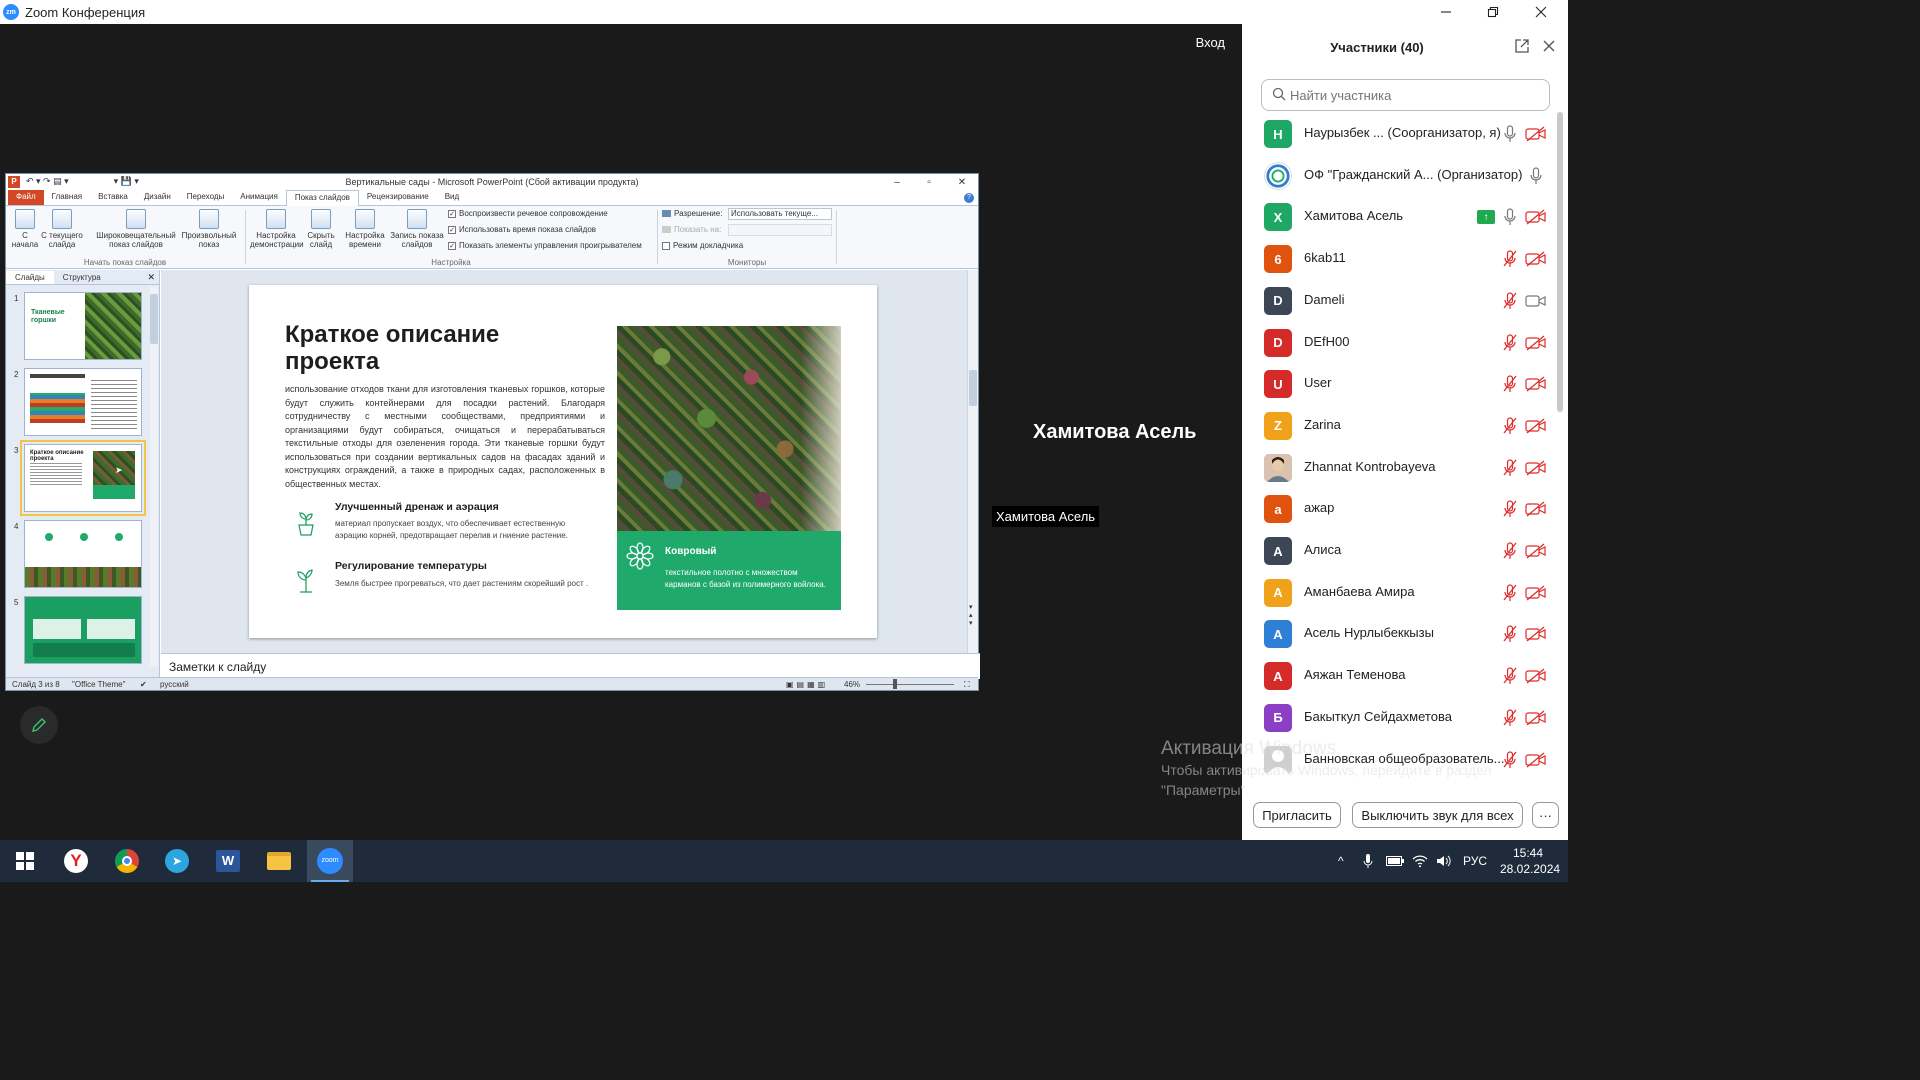 The height and width of the screenshot is (1080, 1920). What do you see at coordinates (1541, 12) in the screenshot?
I see `close-window-button` at bounding box center [1541, 12].